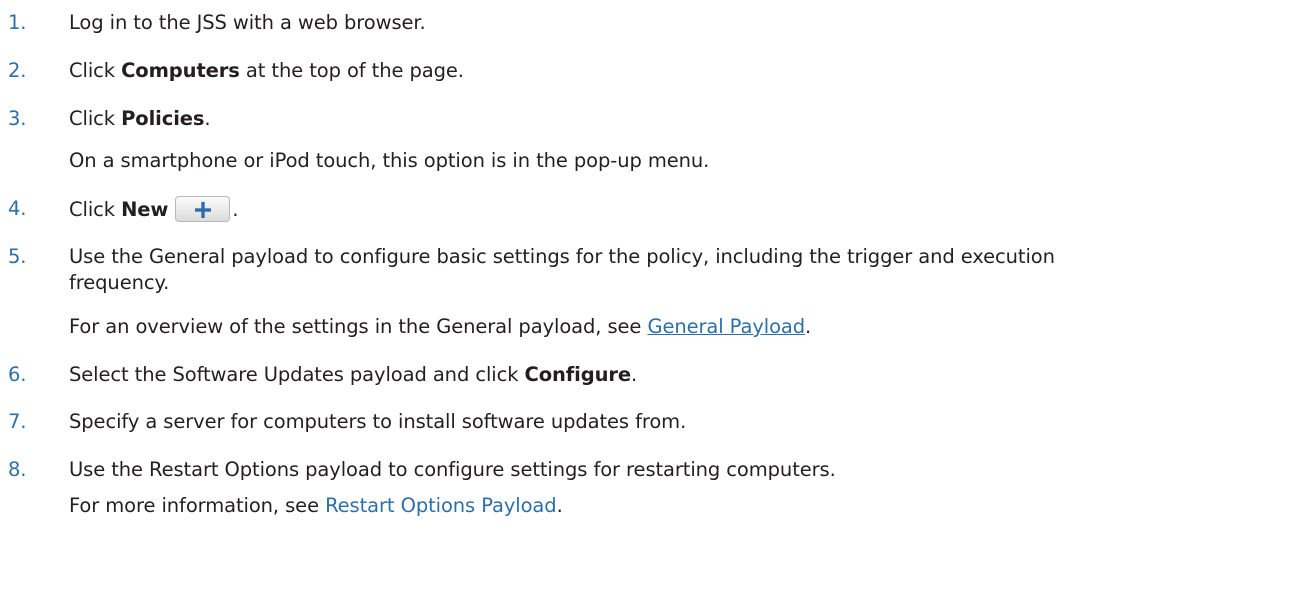 The width and height of the screenshot is (1316, 613). I want to click on step-text: Click Policies., so click(140, 118).